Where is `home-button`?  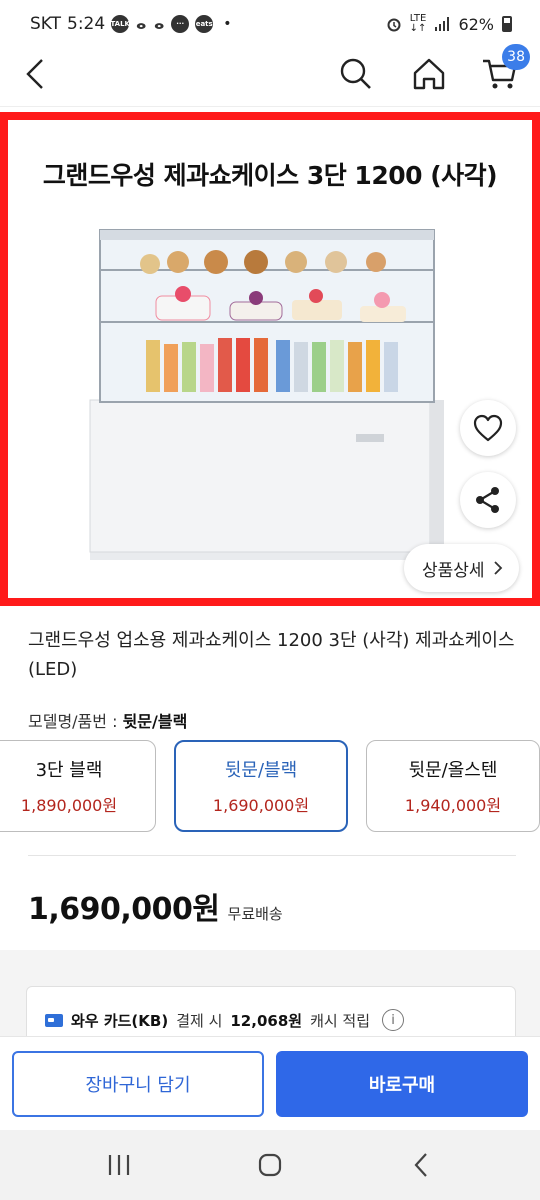 home-button is located at coordinates (429, 74).